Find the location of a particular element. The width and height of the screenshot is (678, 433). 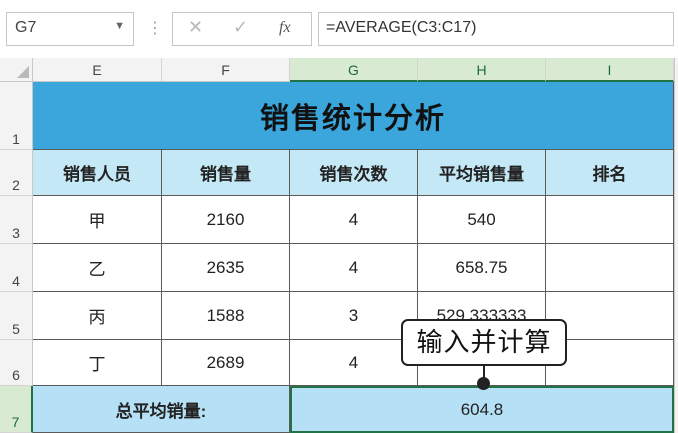

cell-g3: 4 is located at coordinates (354, 220).